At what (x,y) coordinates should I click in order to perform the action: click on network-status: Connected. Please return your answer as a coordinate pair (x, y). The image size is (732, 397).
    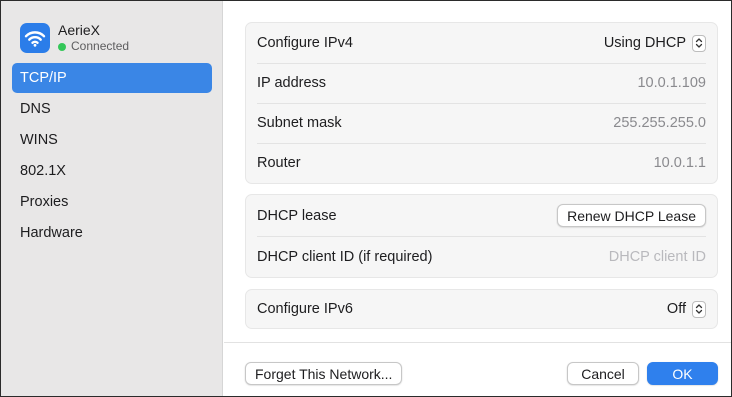
    Looking at the image, I should click on (93, 46).